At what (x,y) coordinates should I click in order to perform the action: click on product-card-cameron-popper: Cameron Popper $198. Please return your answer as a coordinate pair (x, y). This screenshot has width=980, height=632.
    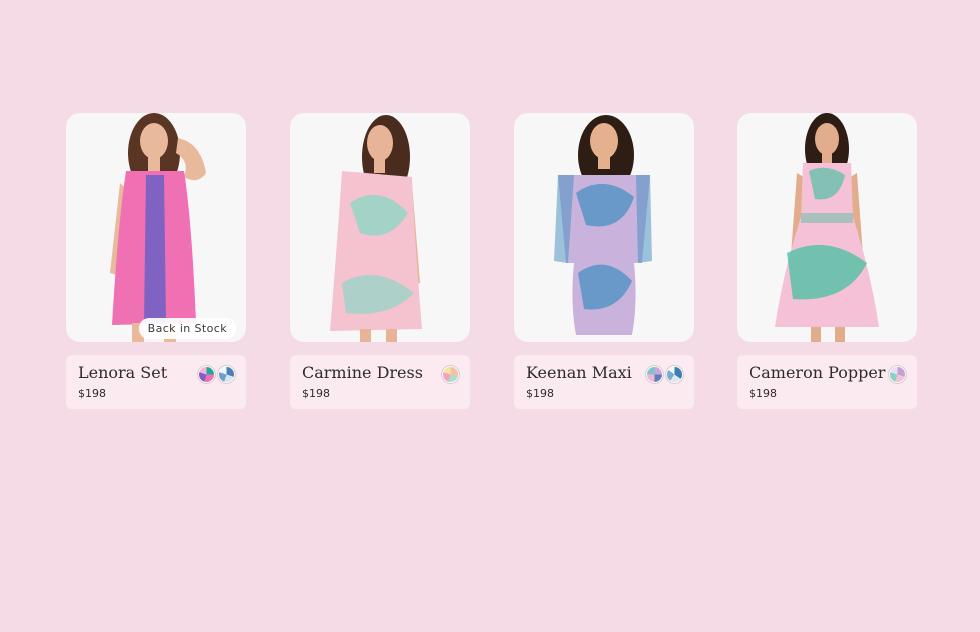
    Looking at the image, I should click on (827, 261).